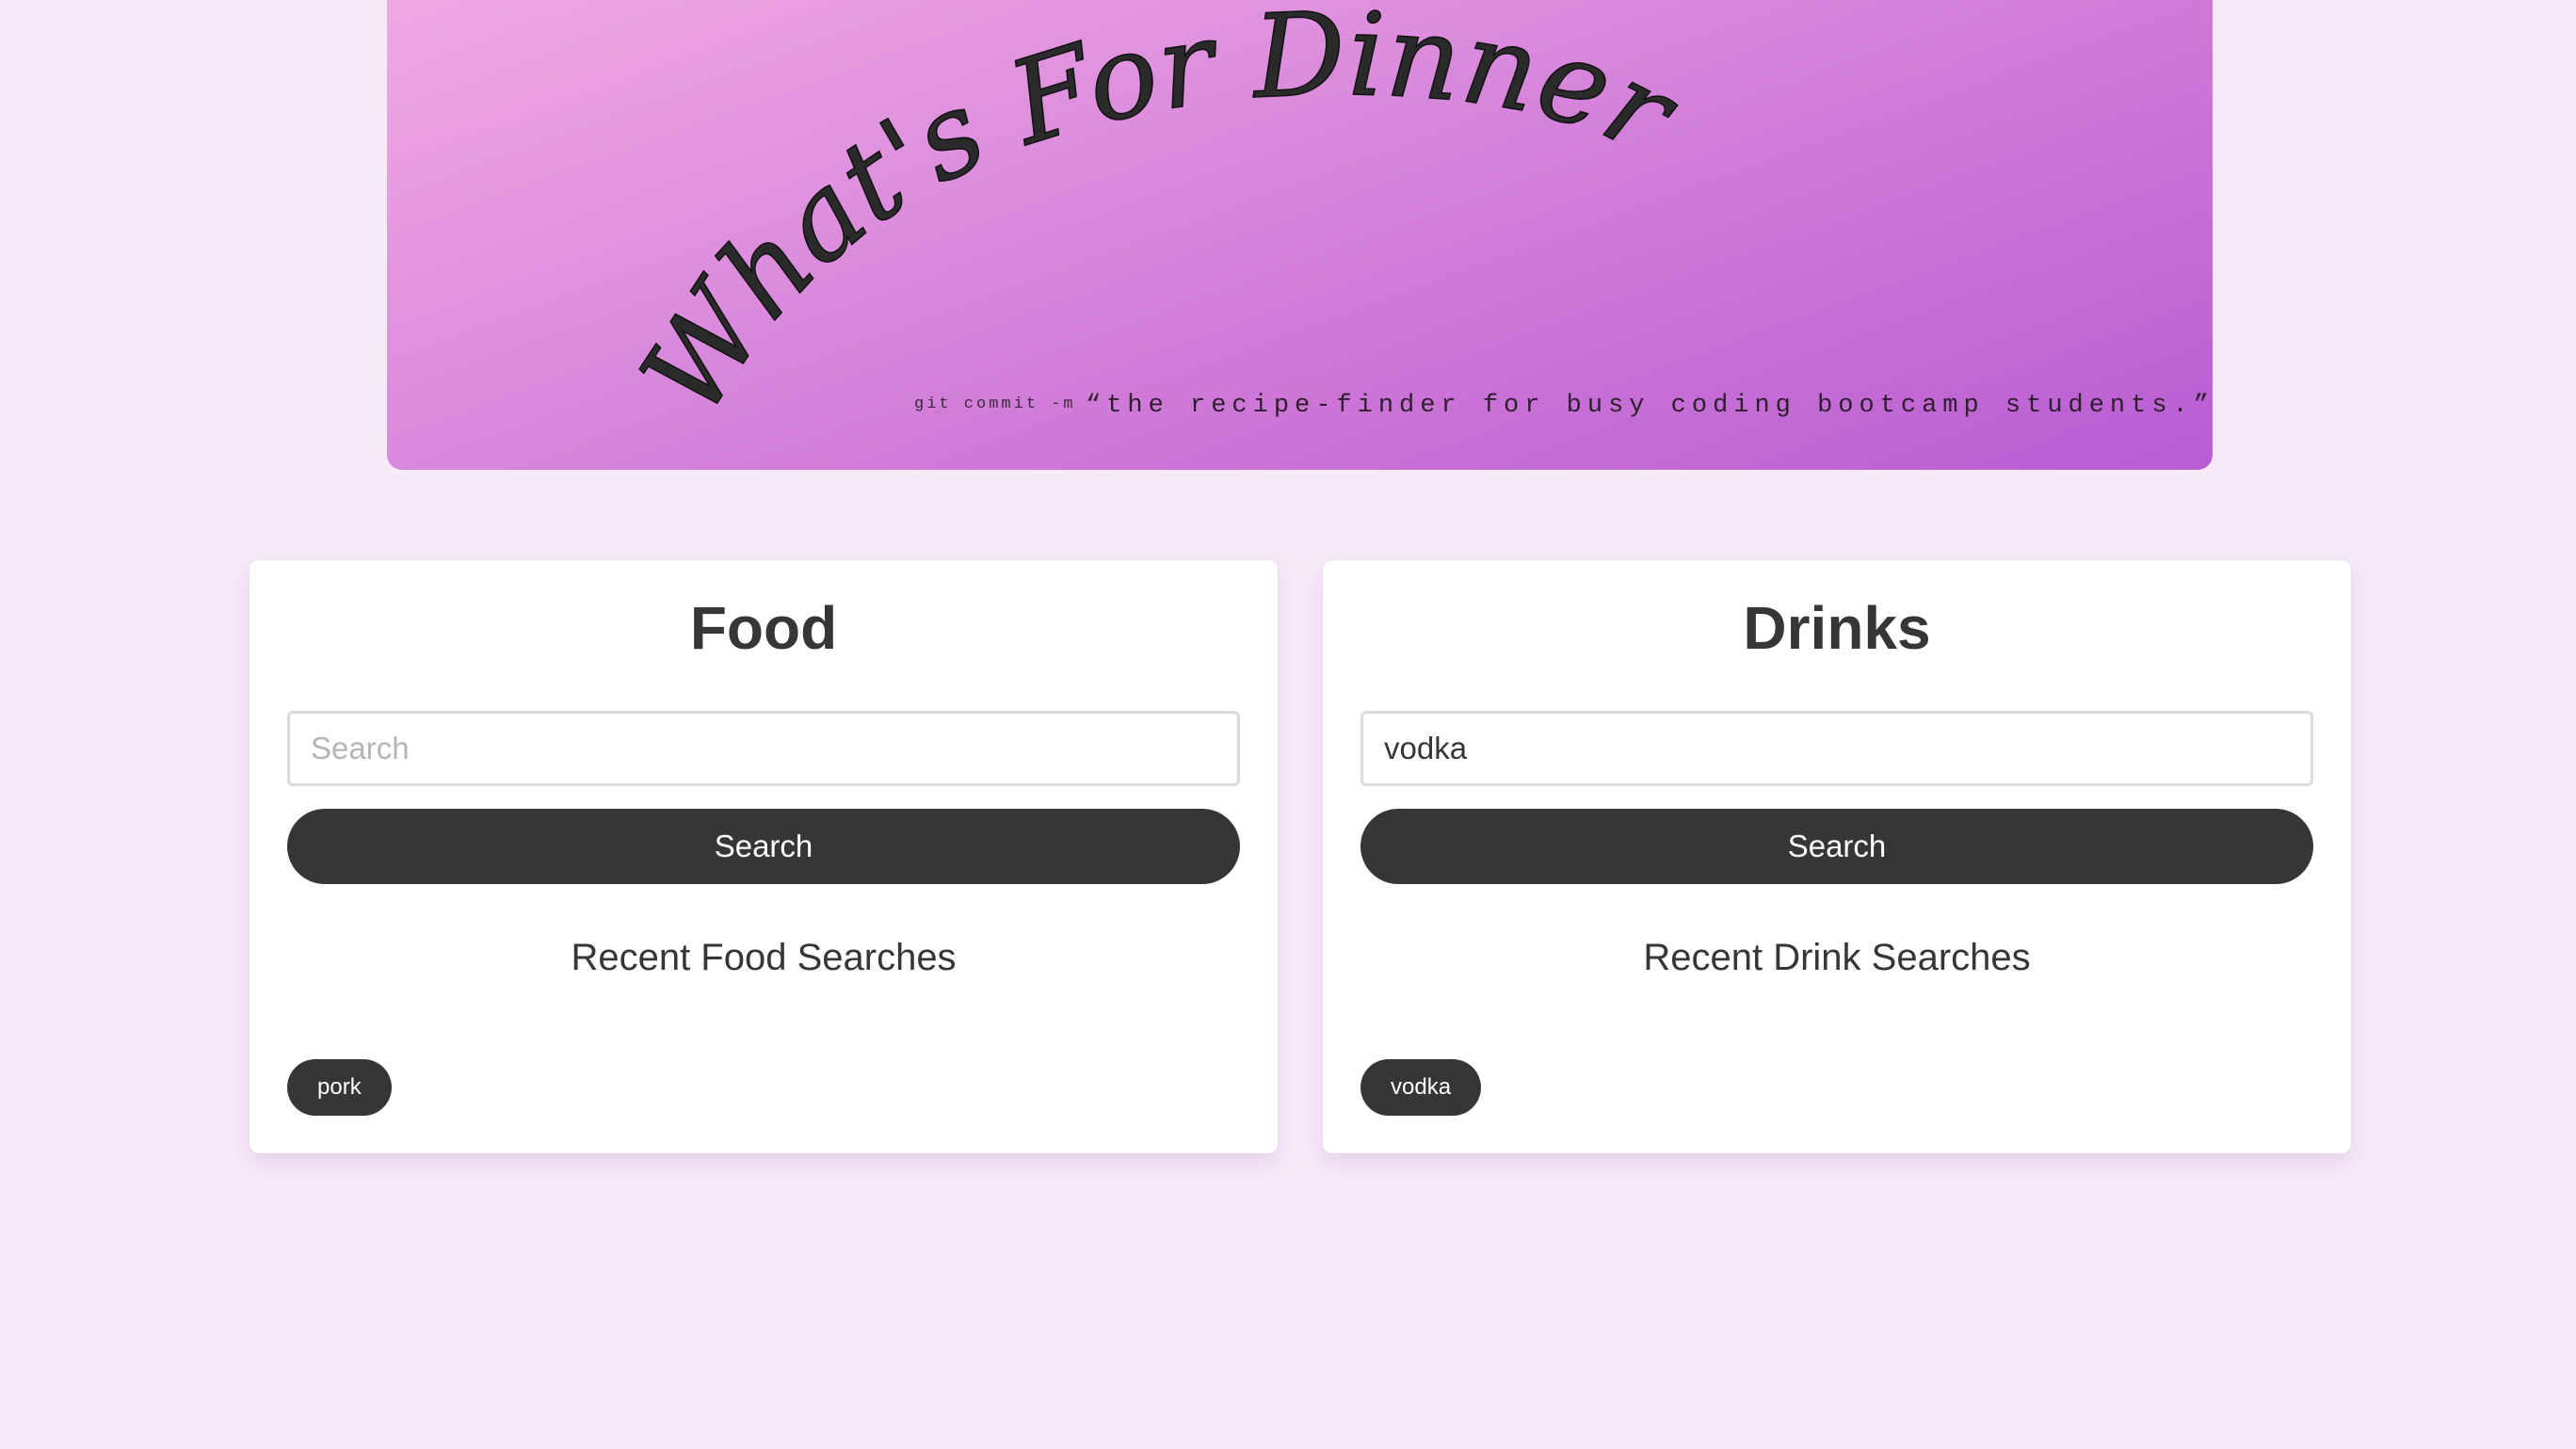  I want to click on food-search-input, so click(763, 748).